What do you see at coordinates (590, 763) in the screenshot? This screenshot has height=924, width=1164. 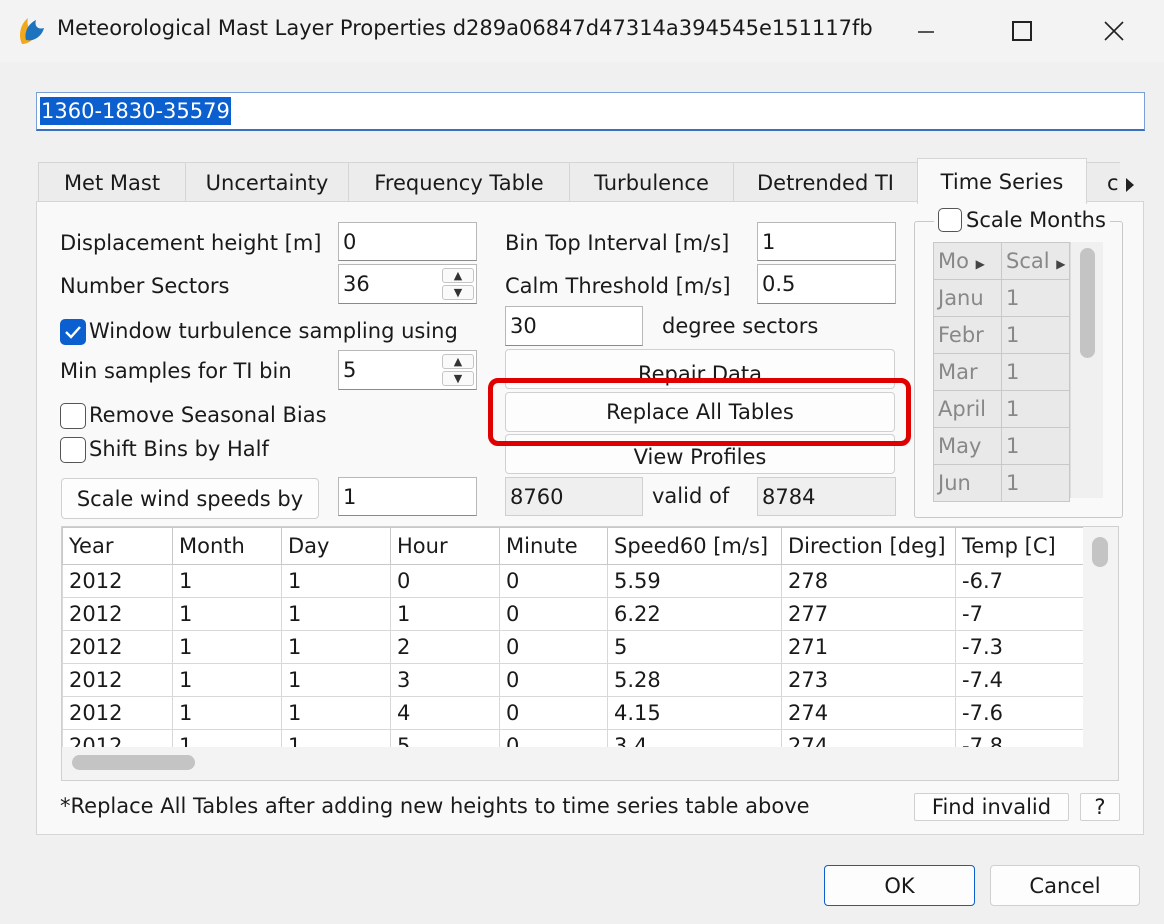 I see `horizontal-scrollbar` at bounding box center [590, 763].